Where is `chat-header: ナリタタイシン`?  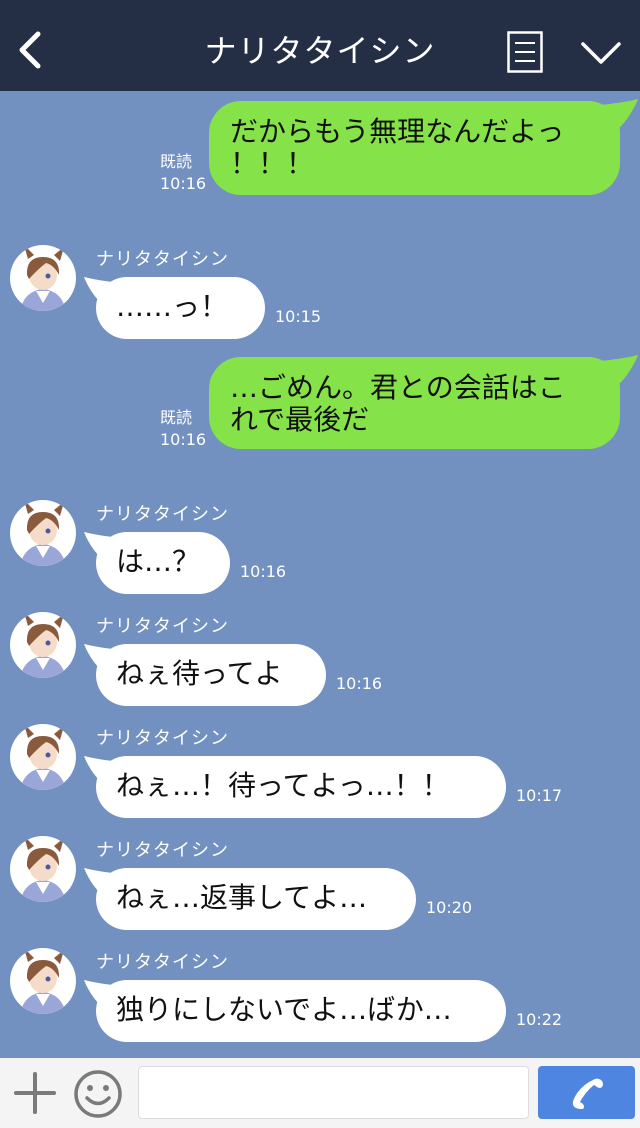
chat-header: ナリタタイシン is located at coordinates (320, 45).